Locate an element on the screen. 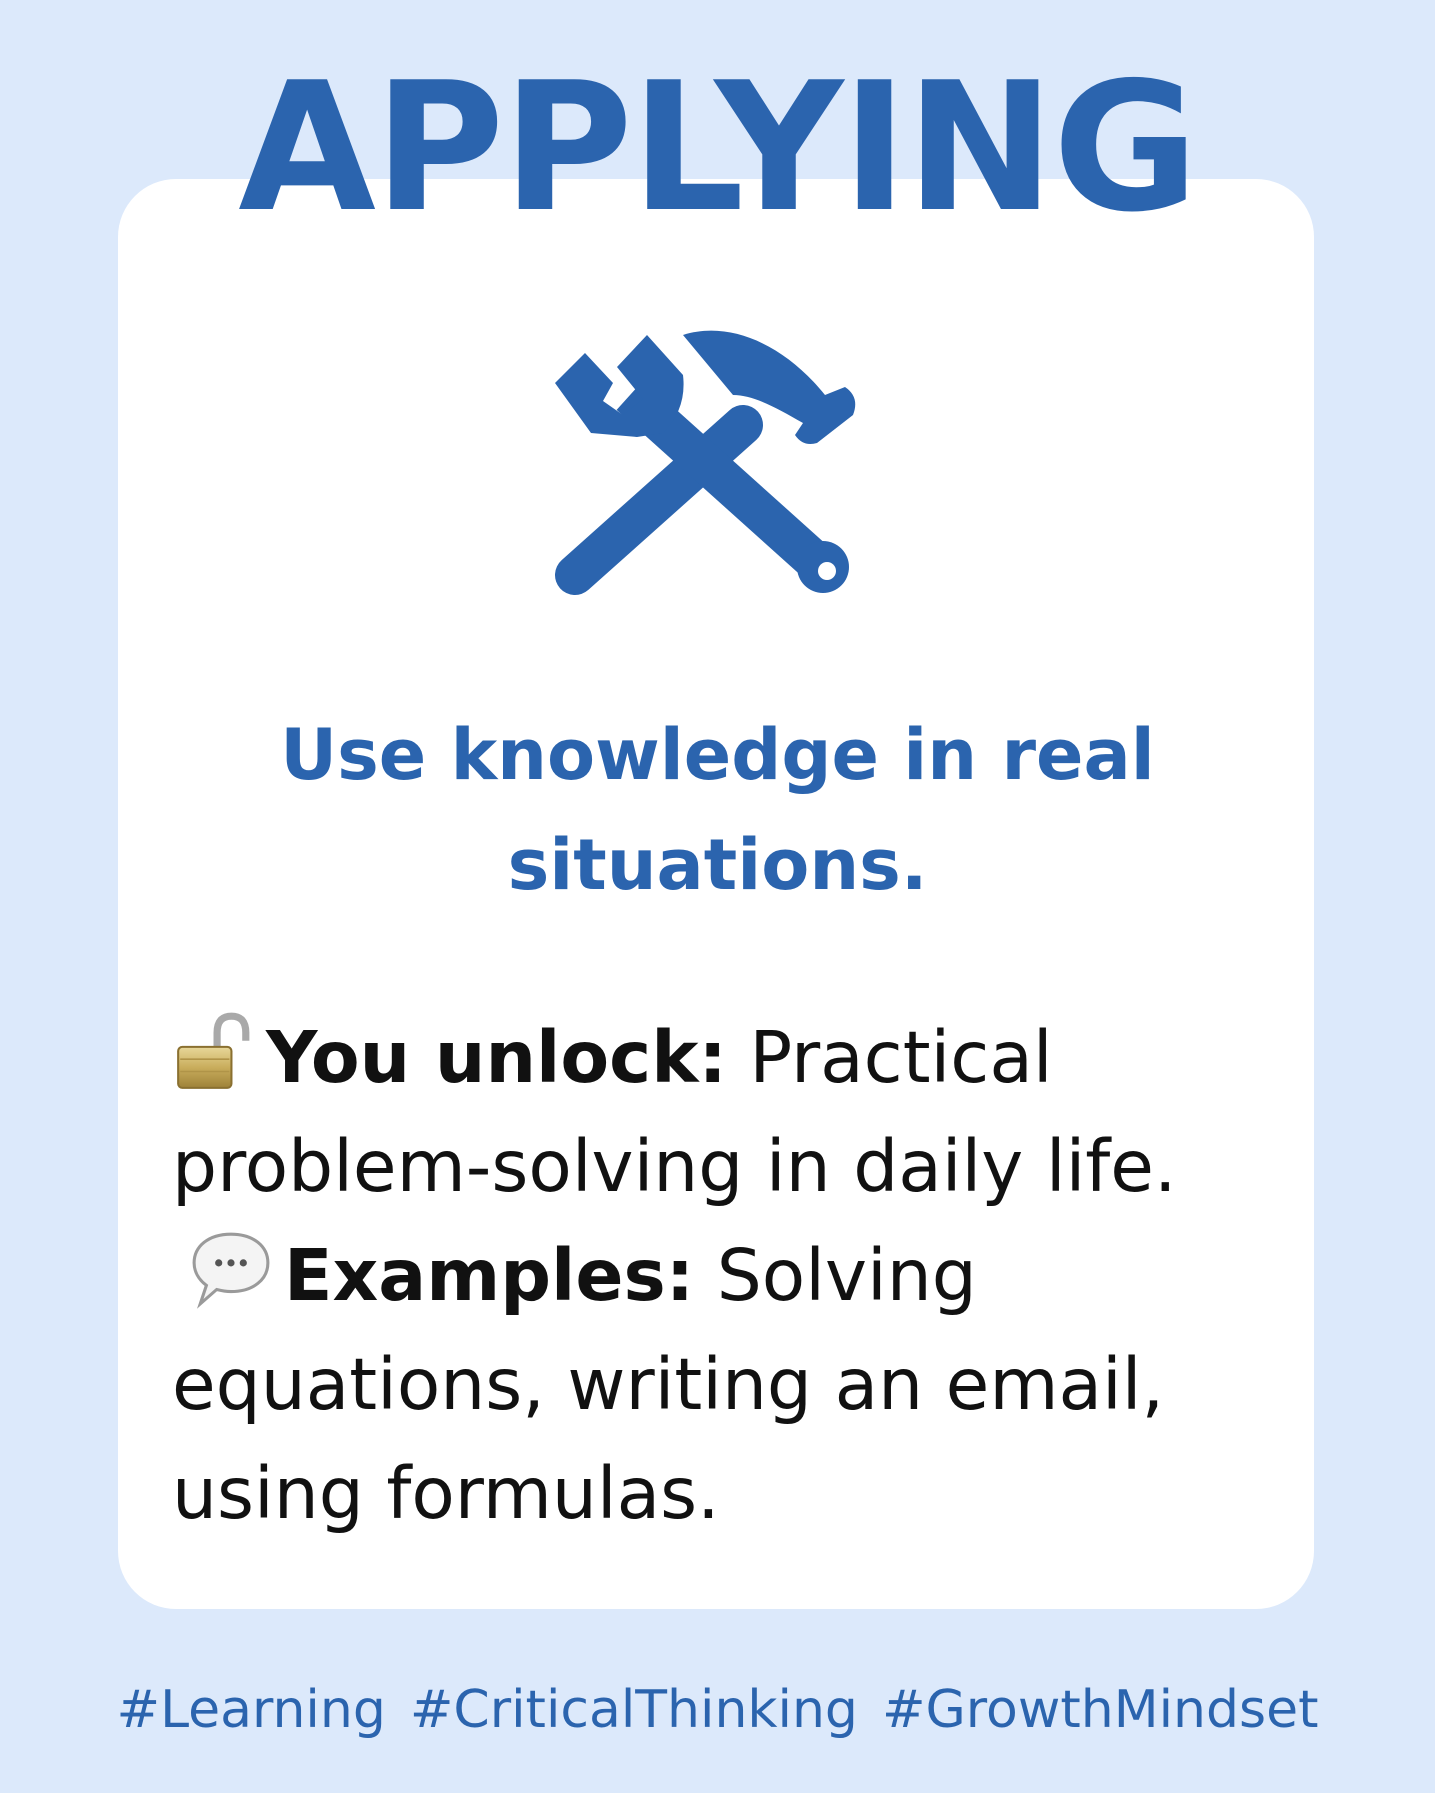  subtitle: Use knowledge in real situations. is located at coordinates (717, 810).